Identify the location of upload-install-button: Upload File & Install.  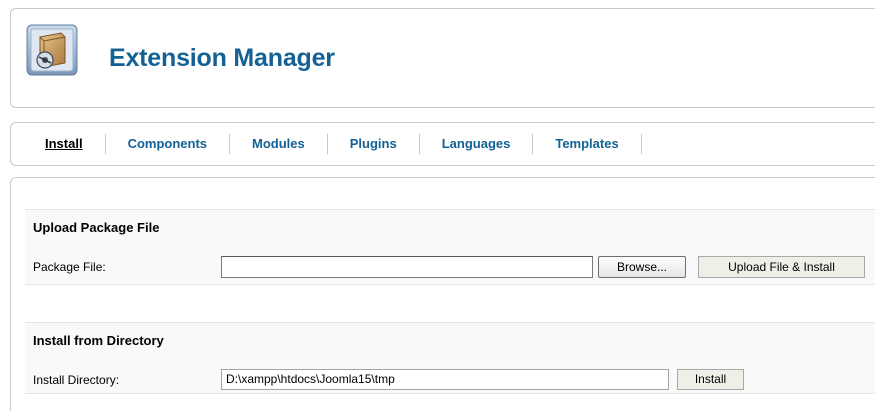
(781, 267).